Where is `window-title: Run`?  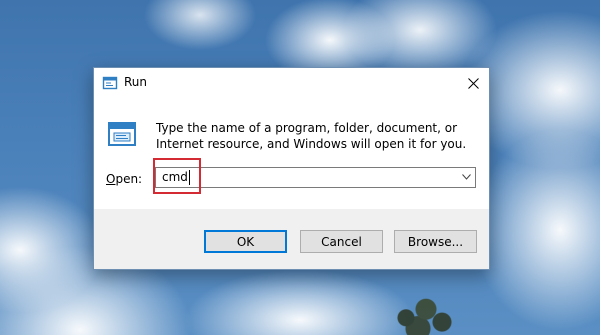
window-title: Run is located at coordinates (136, 82).